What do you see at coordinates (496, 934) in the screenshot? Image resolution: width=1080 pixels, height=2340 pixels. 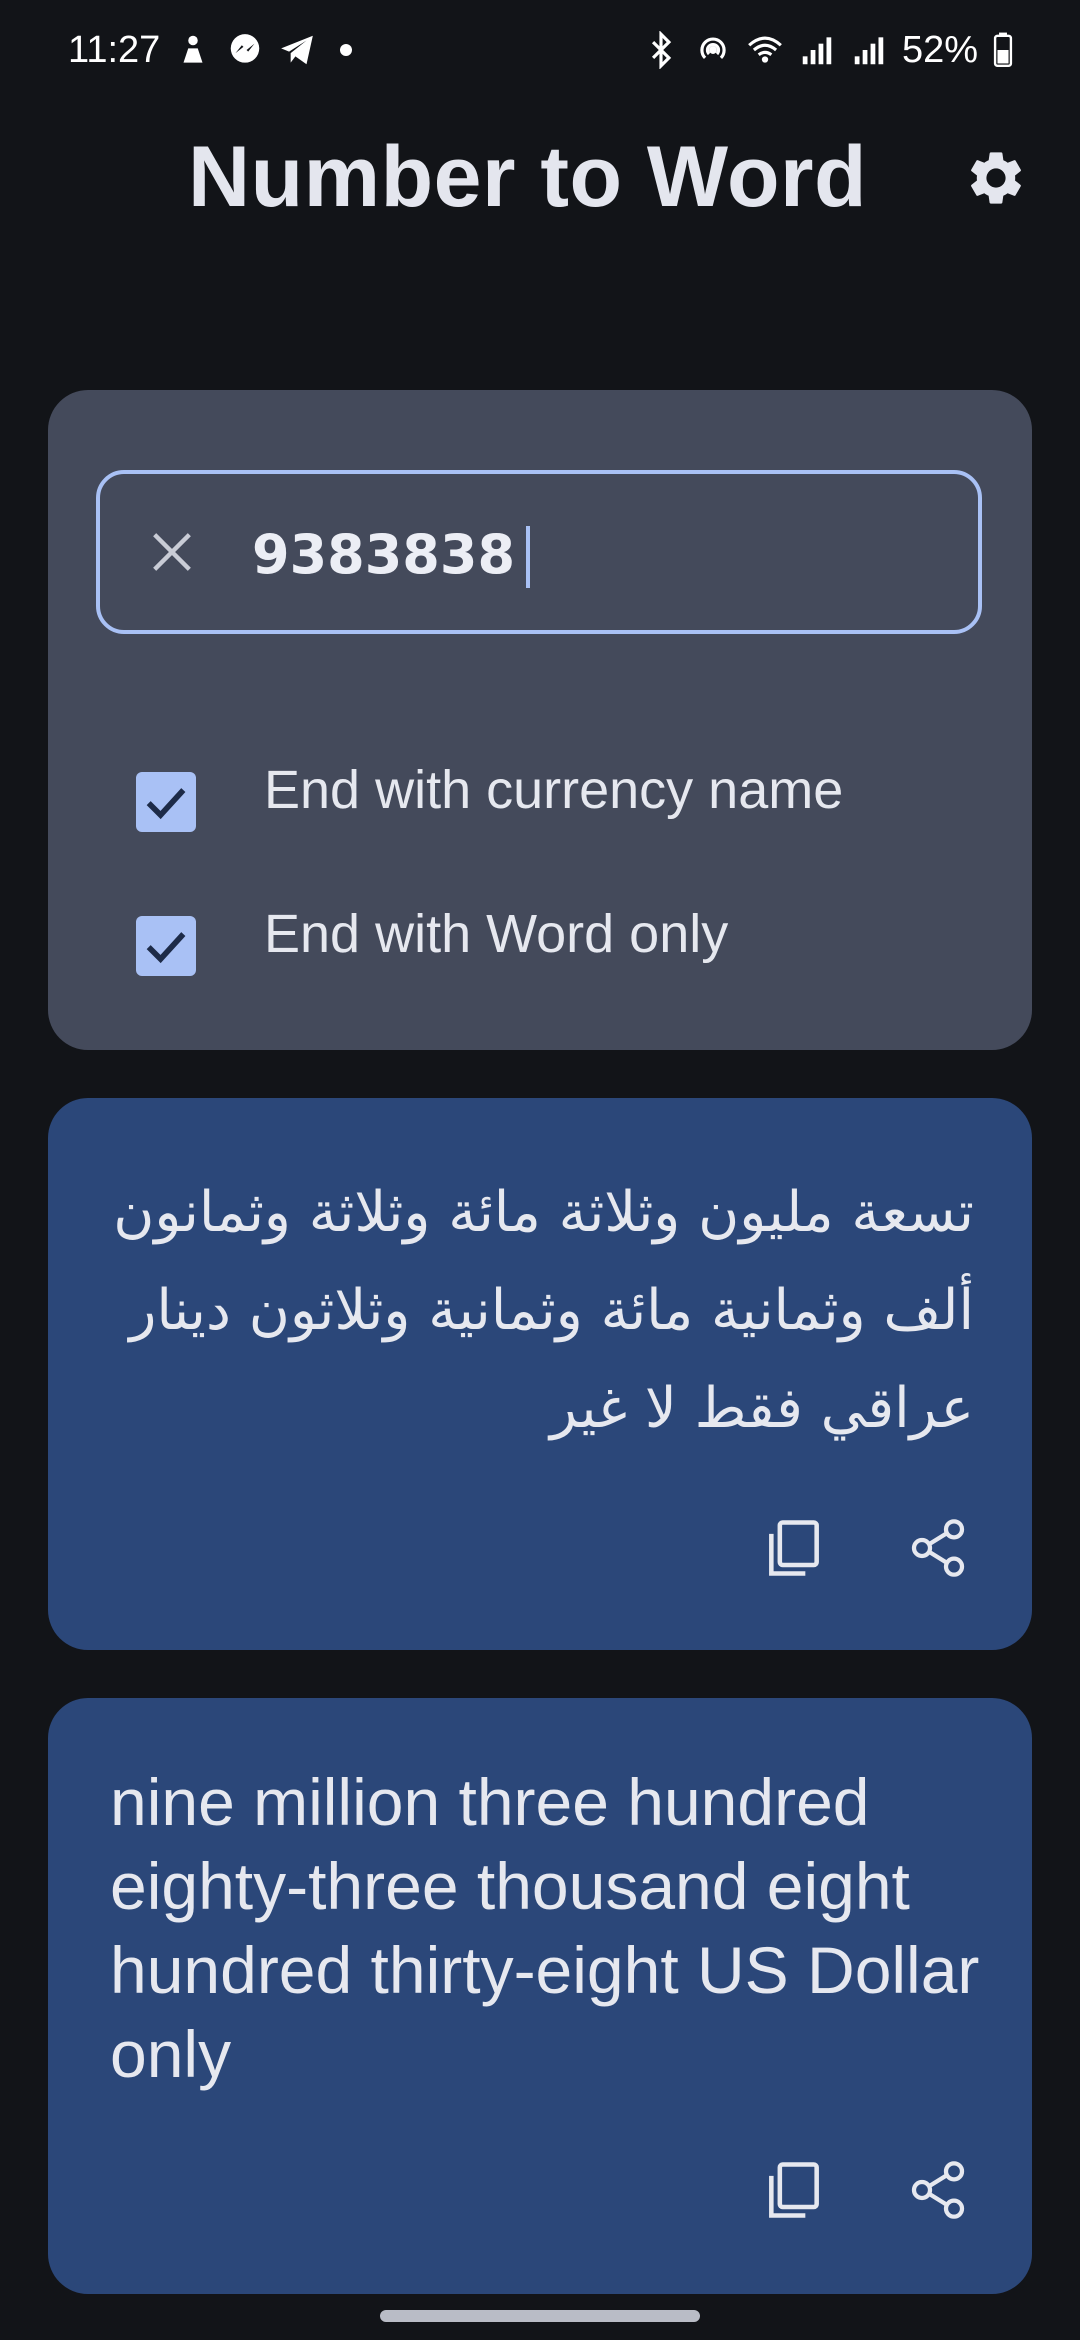 I see `option-label: End with Word only` at bounding box center [496, 934].